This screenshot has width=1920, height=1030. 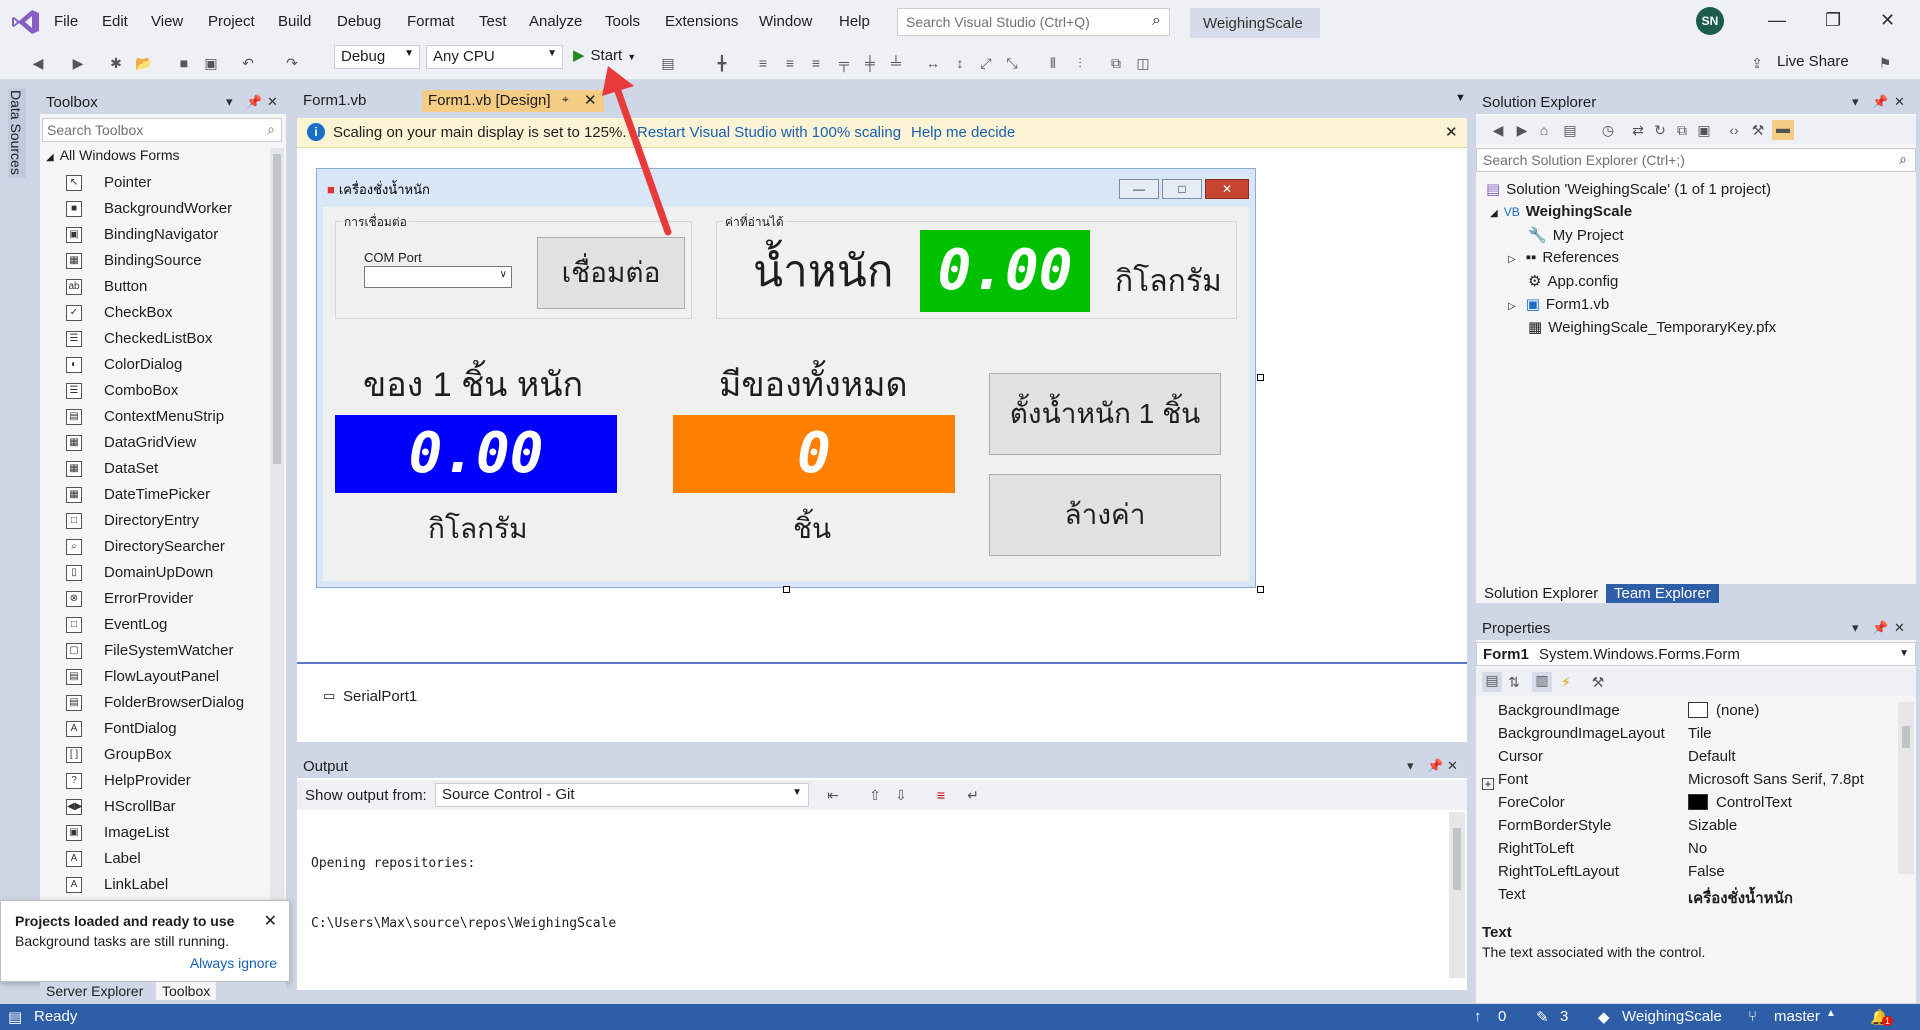 I want to click on unpushed-count: 0, so click(x=1502, y=1016).